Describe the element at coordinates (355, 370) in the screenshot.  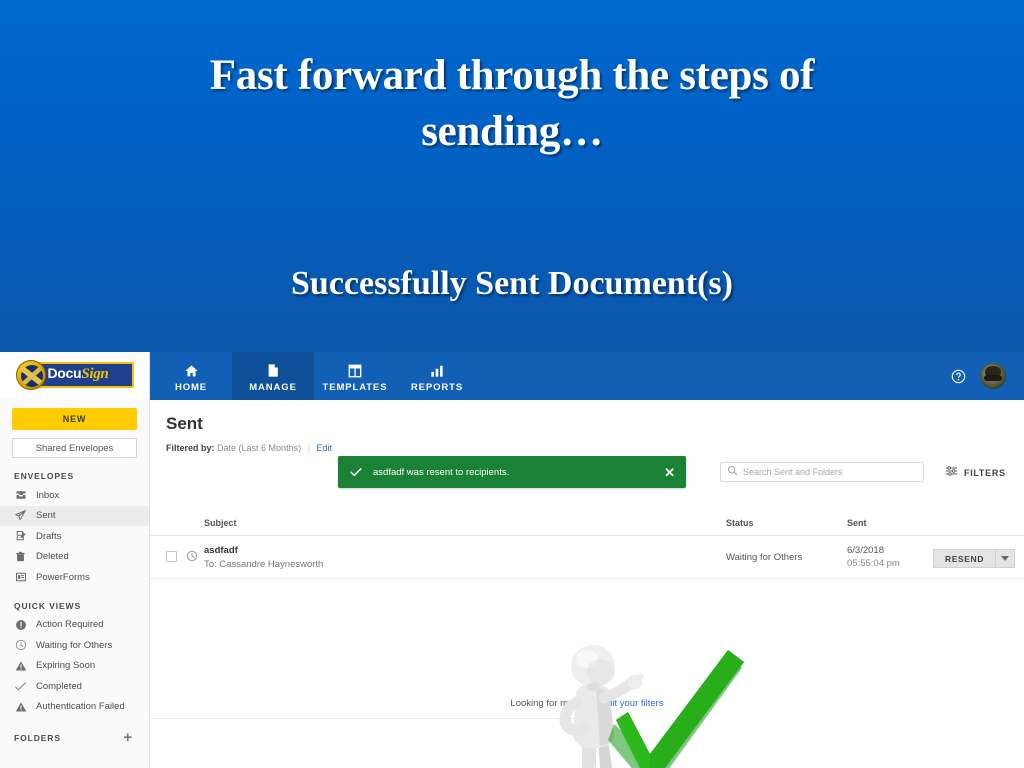
I see `template-grid-icon` at that location.